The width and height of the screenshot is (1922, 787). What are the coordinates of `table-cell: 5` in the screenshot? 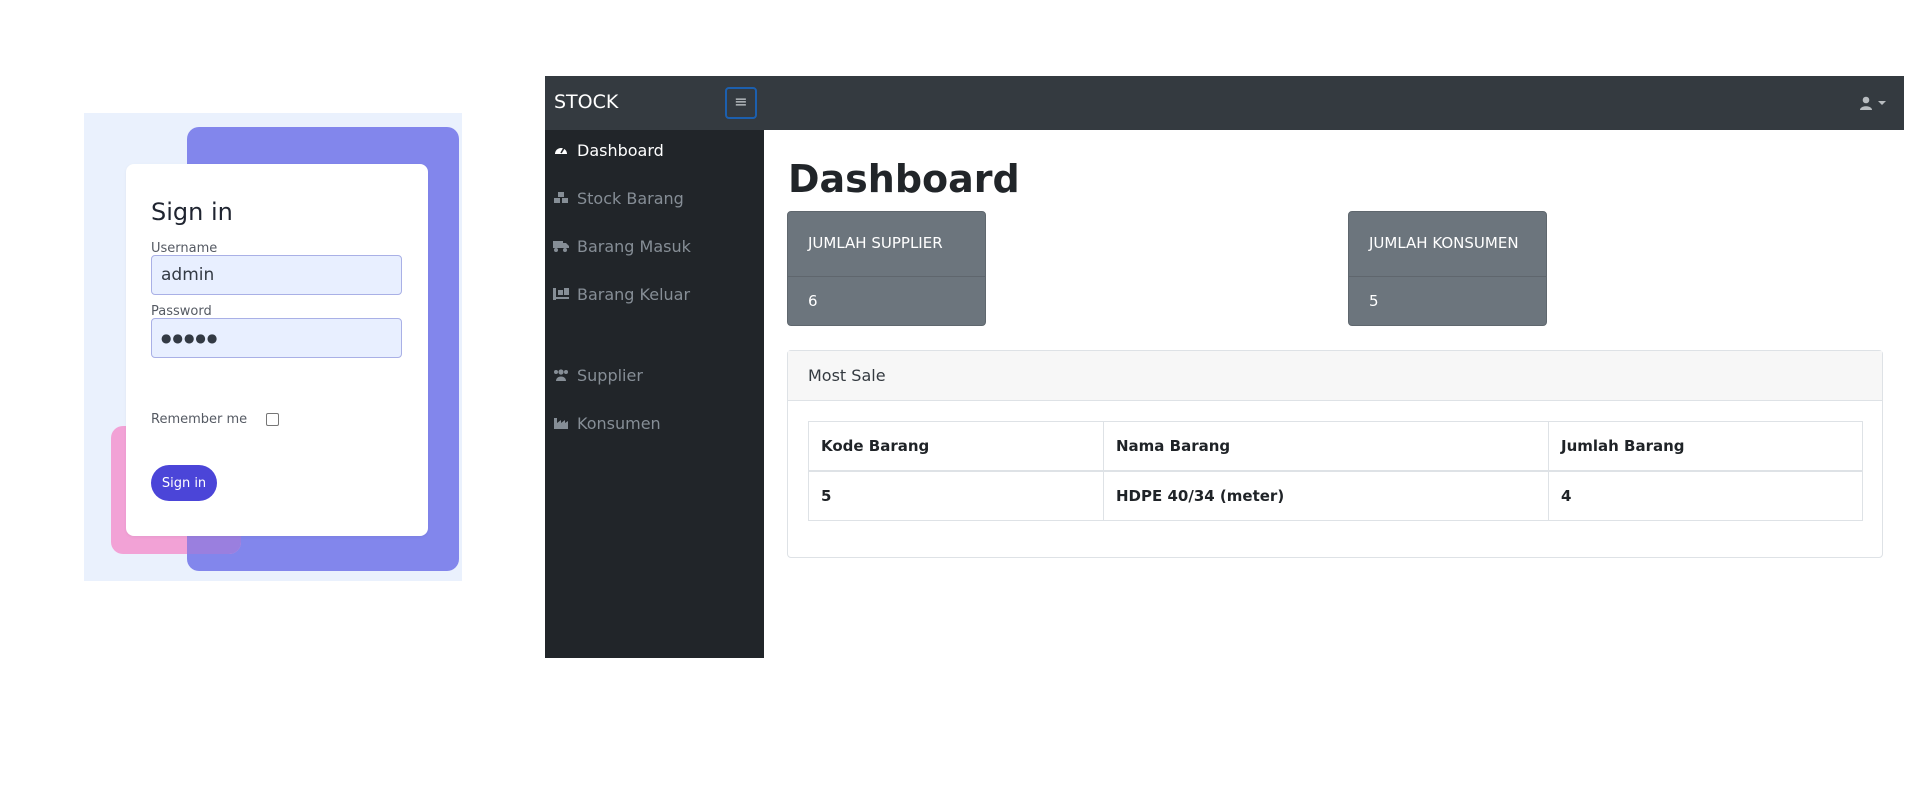 It's located at (956, 495).